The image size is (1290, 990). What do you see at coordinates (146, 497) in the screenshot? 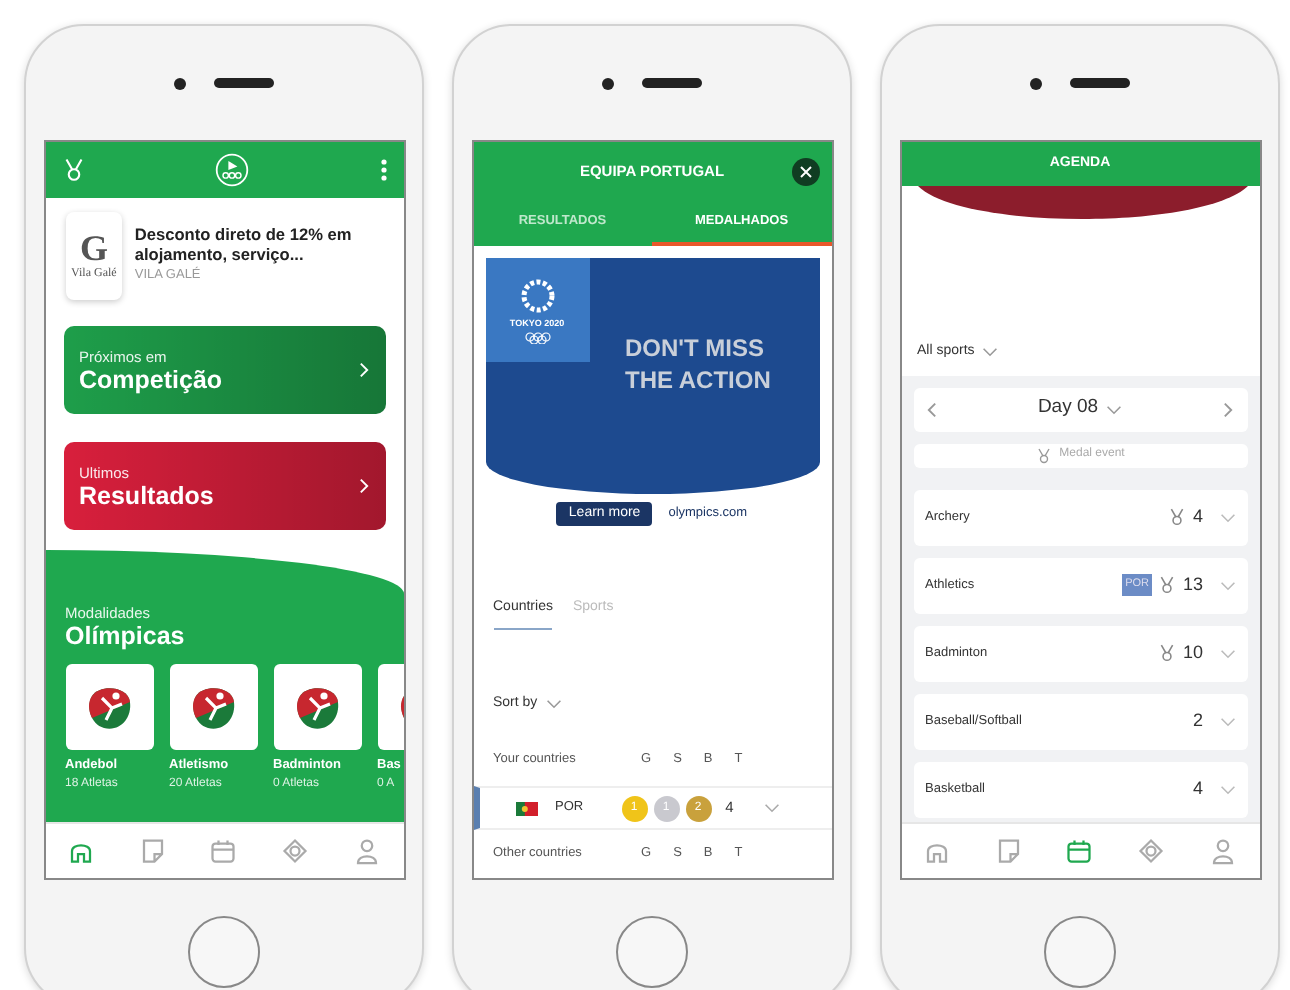
I see `card-title: Resultados` at bounding box center [146, 497].